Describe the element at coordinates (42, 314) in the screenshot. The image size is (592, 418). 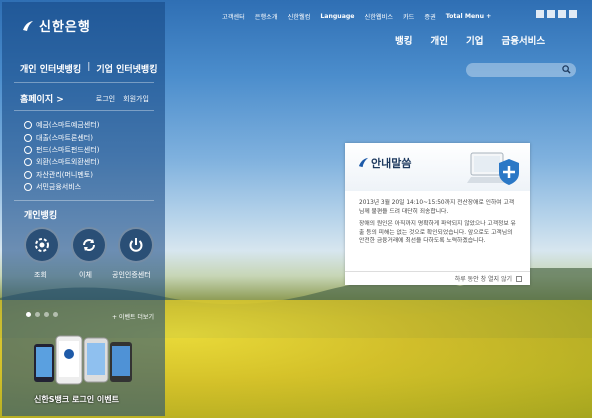
I see `carousel-dots` at that location.